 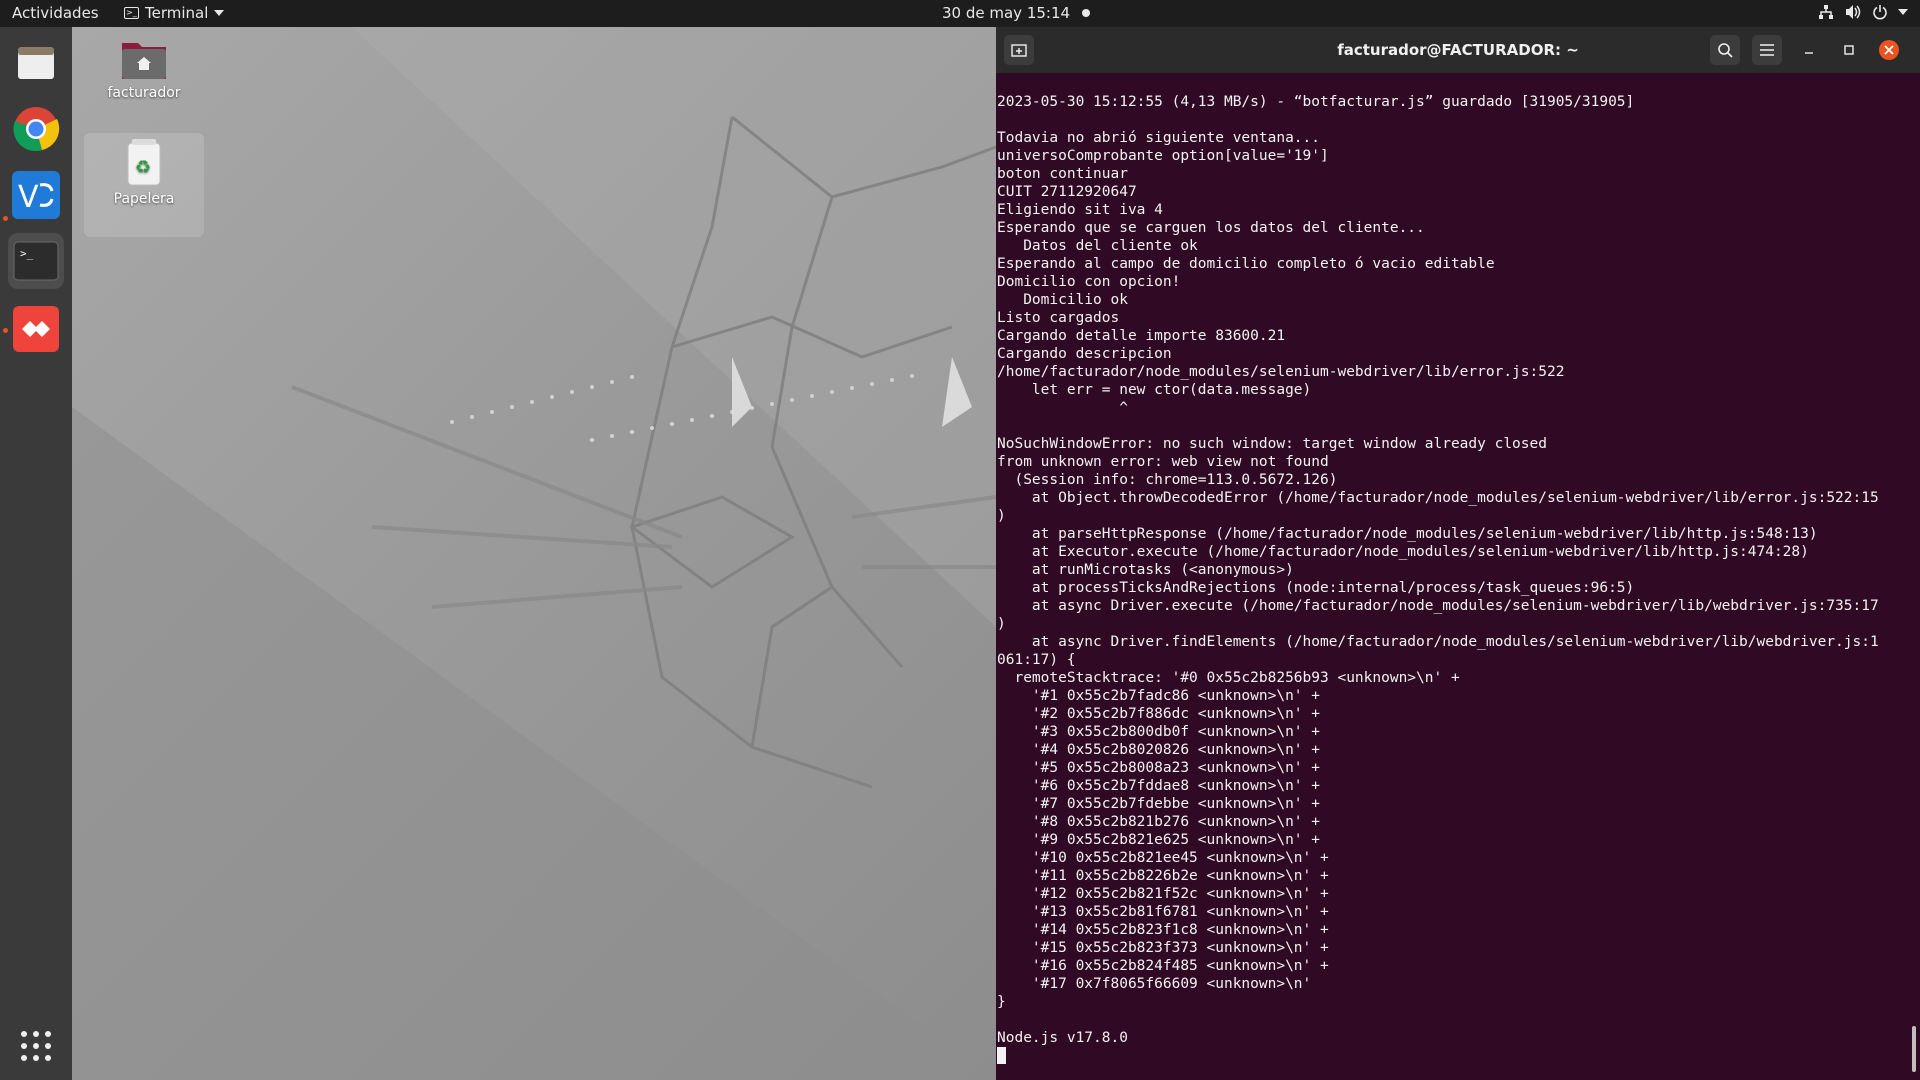 What do you see at coordinates (1159, 732) in the screenshot?
I see `terminal-line: '#3 0x55c2b800db0f <unknown>\n' +` at bounding box center [1159, 732].